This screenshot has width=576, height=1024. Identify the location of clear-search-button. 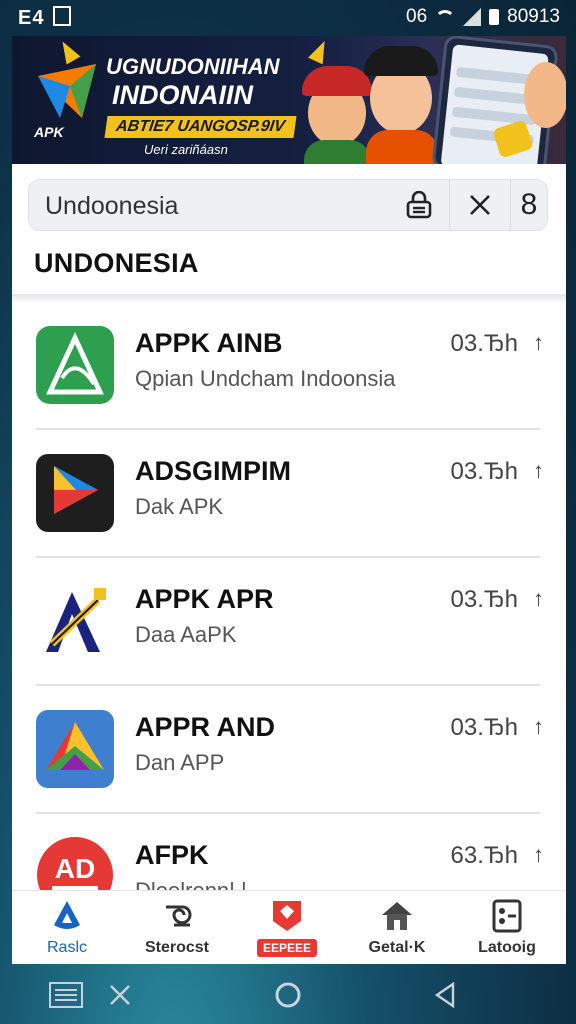
(480, 205).